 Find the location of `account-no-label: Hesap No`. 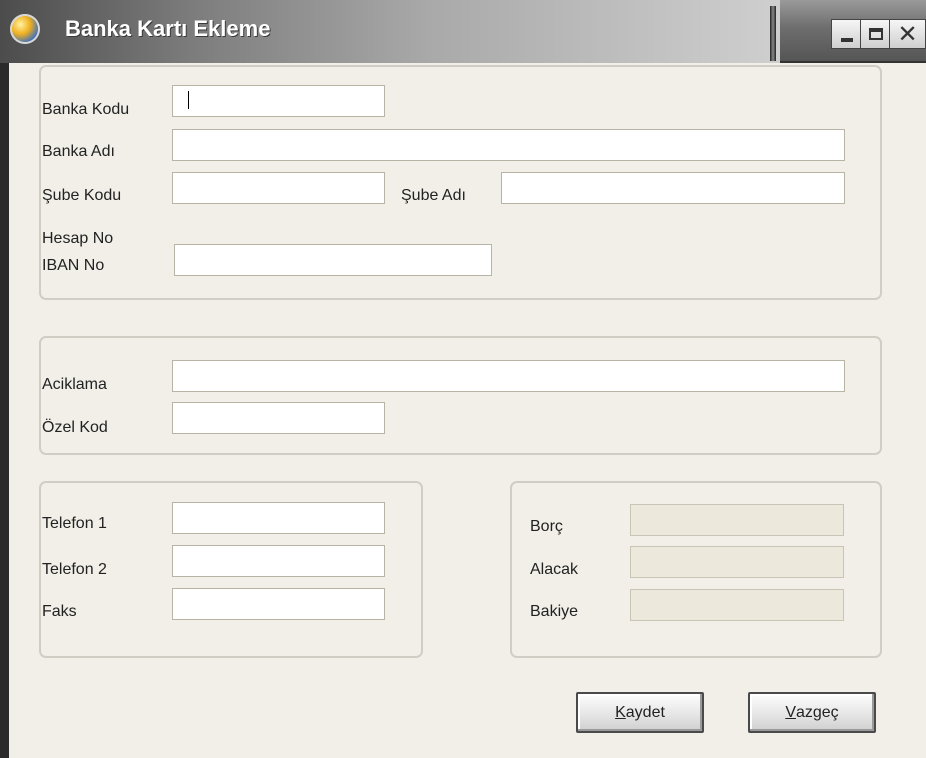

account-no-label: Hesap No is located at coordinates (78, 238).